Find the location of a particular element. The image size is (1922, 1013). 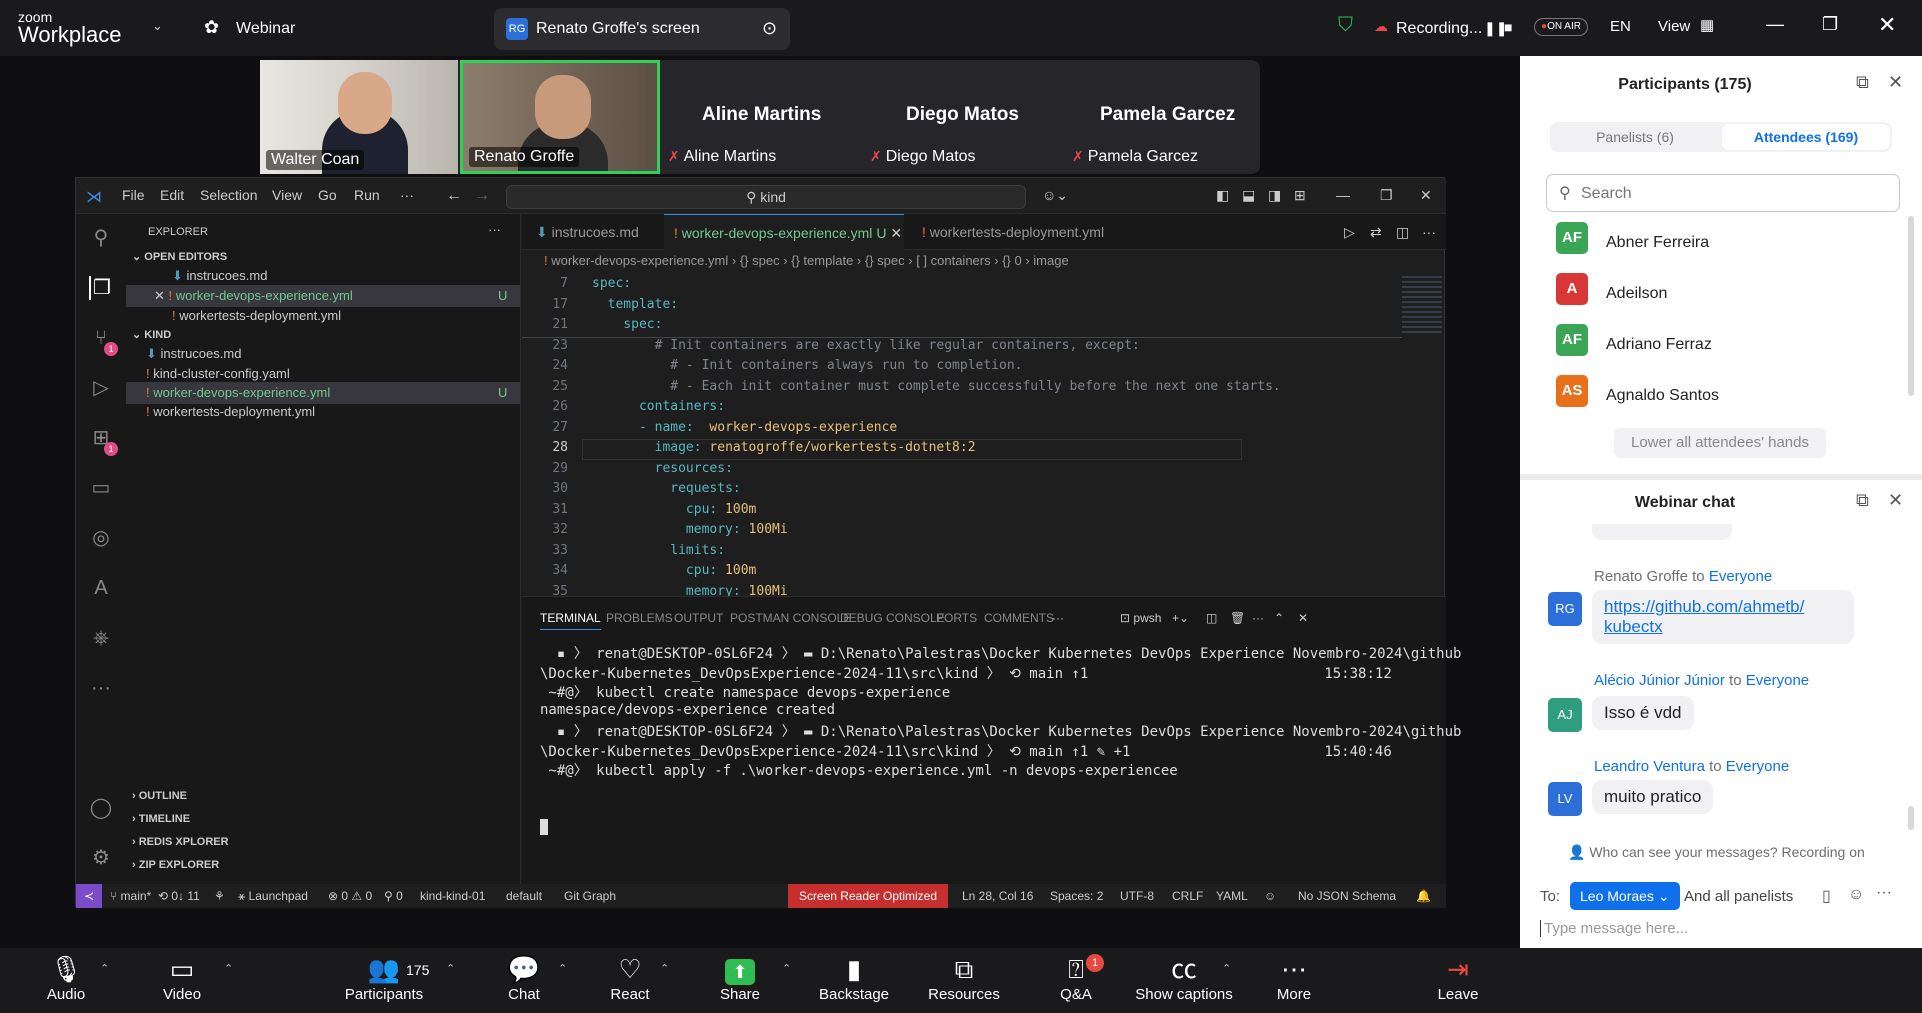

chat-scrollbar is located at coordinates (1911, 818).